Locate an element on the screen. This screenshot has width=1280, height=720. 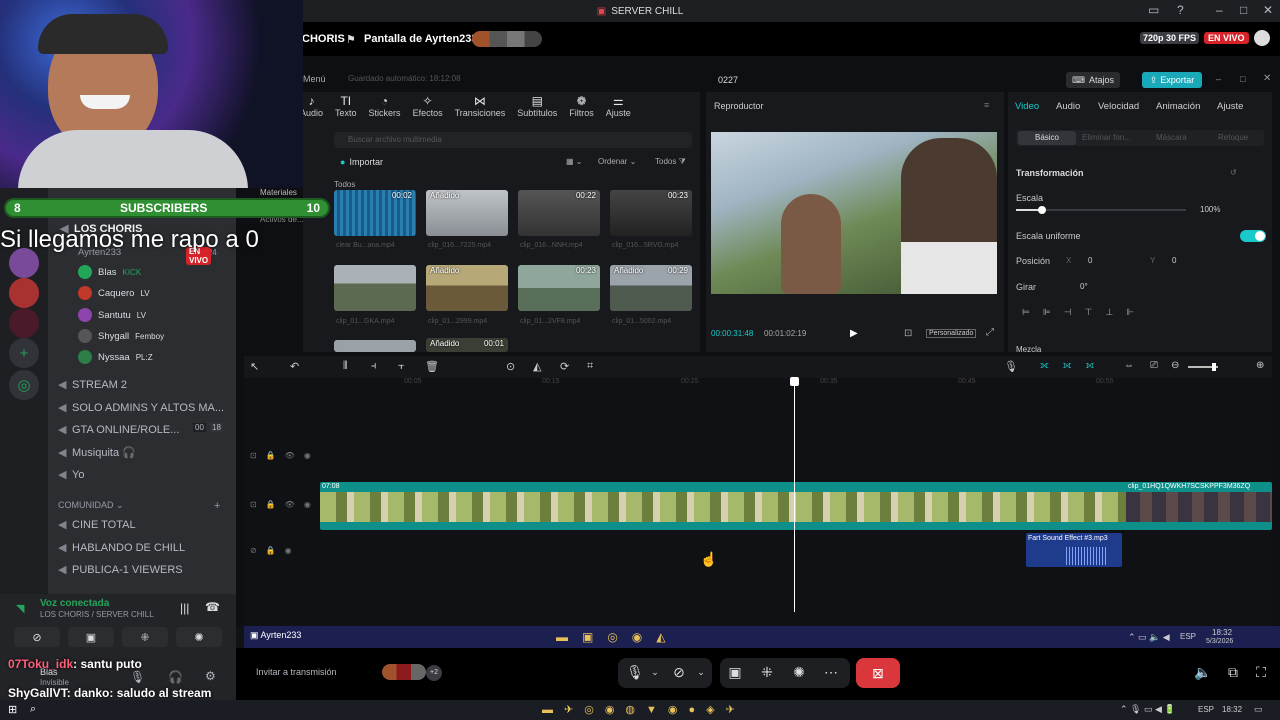
tool-filters: ❁ Filtros is located at coordinates (581, 106).